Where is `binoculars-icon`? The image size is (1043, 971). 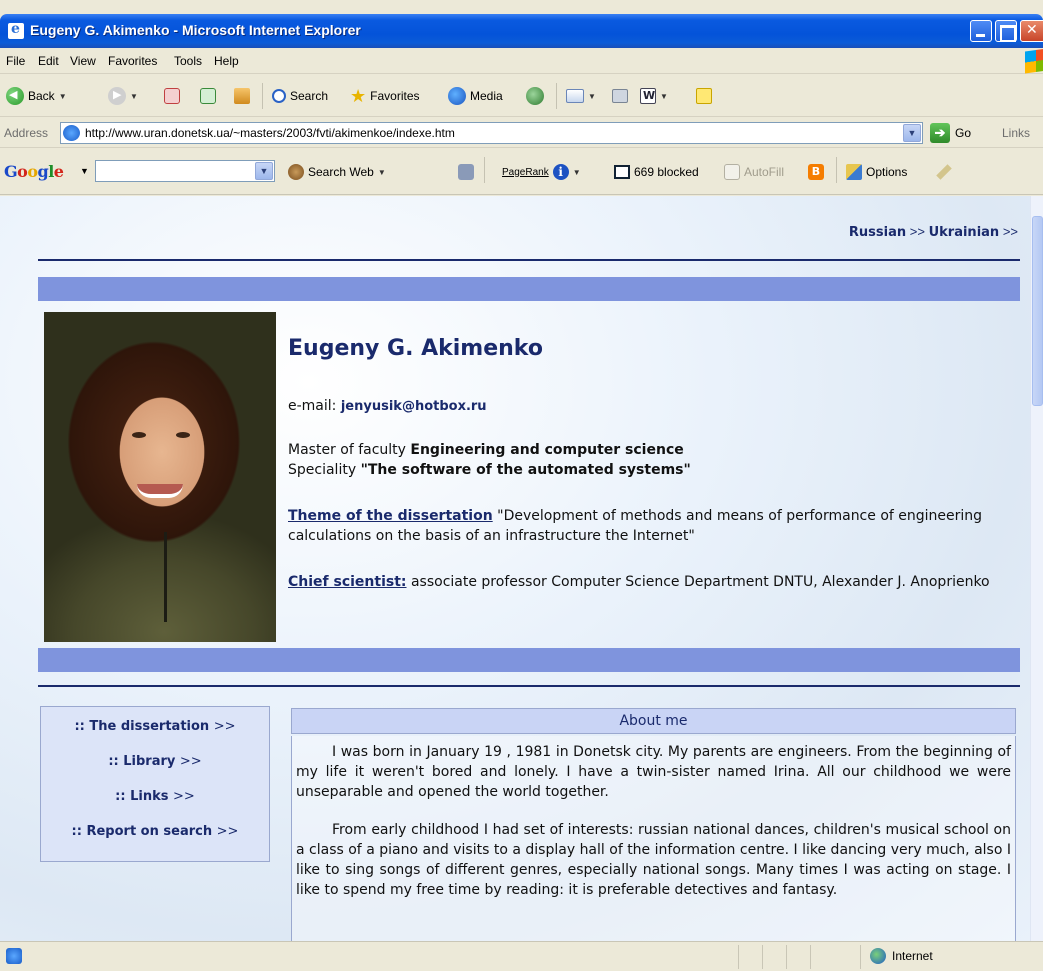
binoculars-icon is located at coordinates (296, 172).